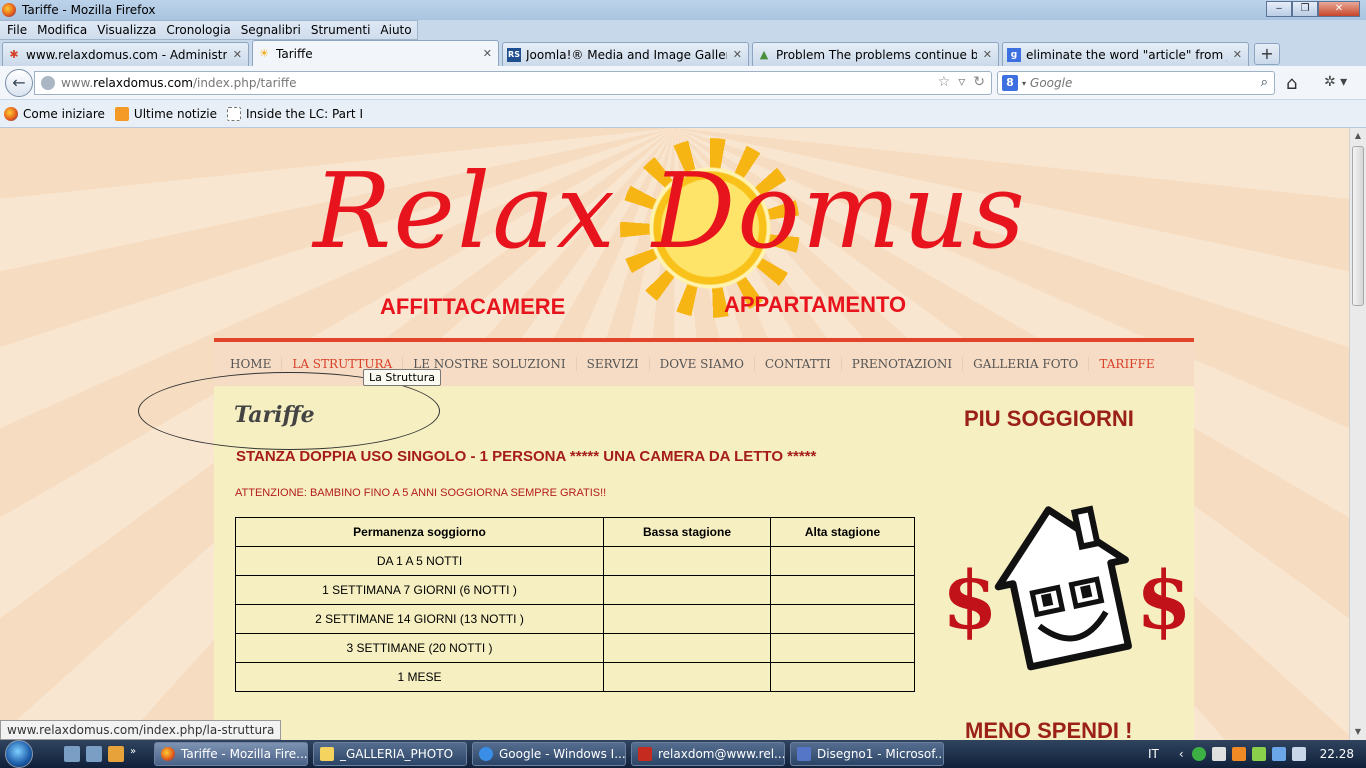 Image resolution: width=1366 pixels, height=768 pixels. I want to click on bookmark-ultime-notizie: Ultime notizie, so click(165, 113).